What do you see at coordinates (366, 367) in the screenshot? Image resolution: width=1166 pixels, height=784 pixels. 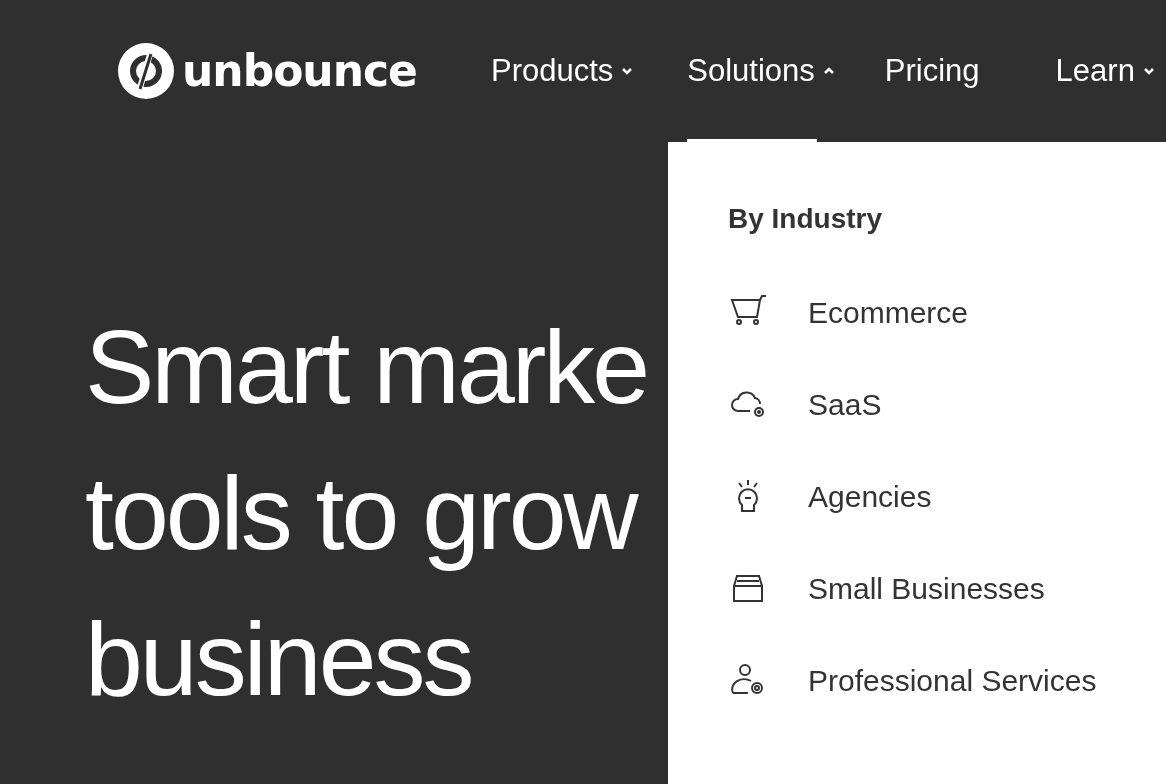 I see `hero-heading: Smart marke` at bounding box center [366, 367].